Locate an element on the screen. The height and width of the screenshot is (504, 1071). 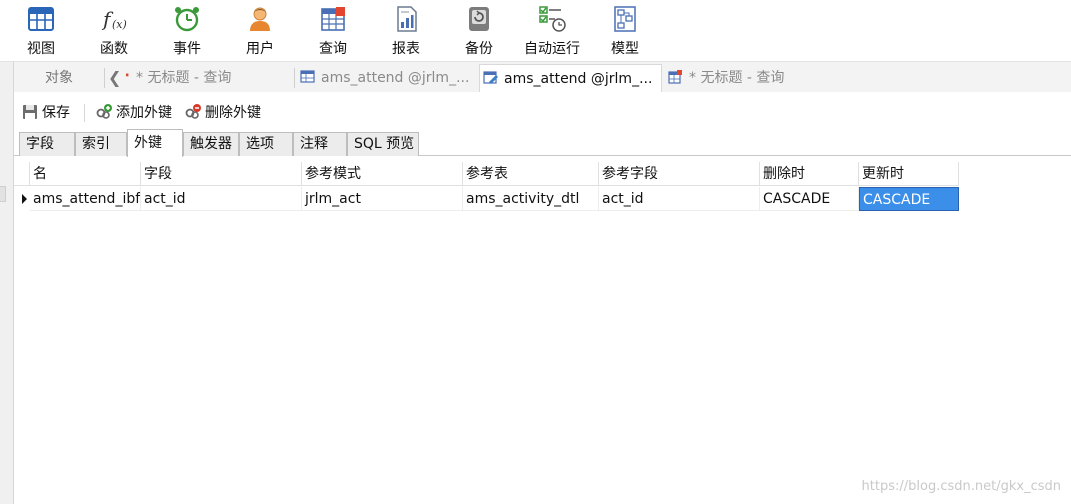
left-panel-strip is located at coordinates (7, 283).